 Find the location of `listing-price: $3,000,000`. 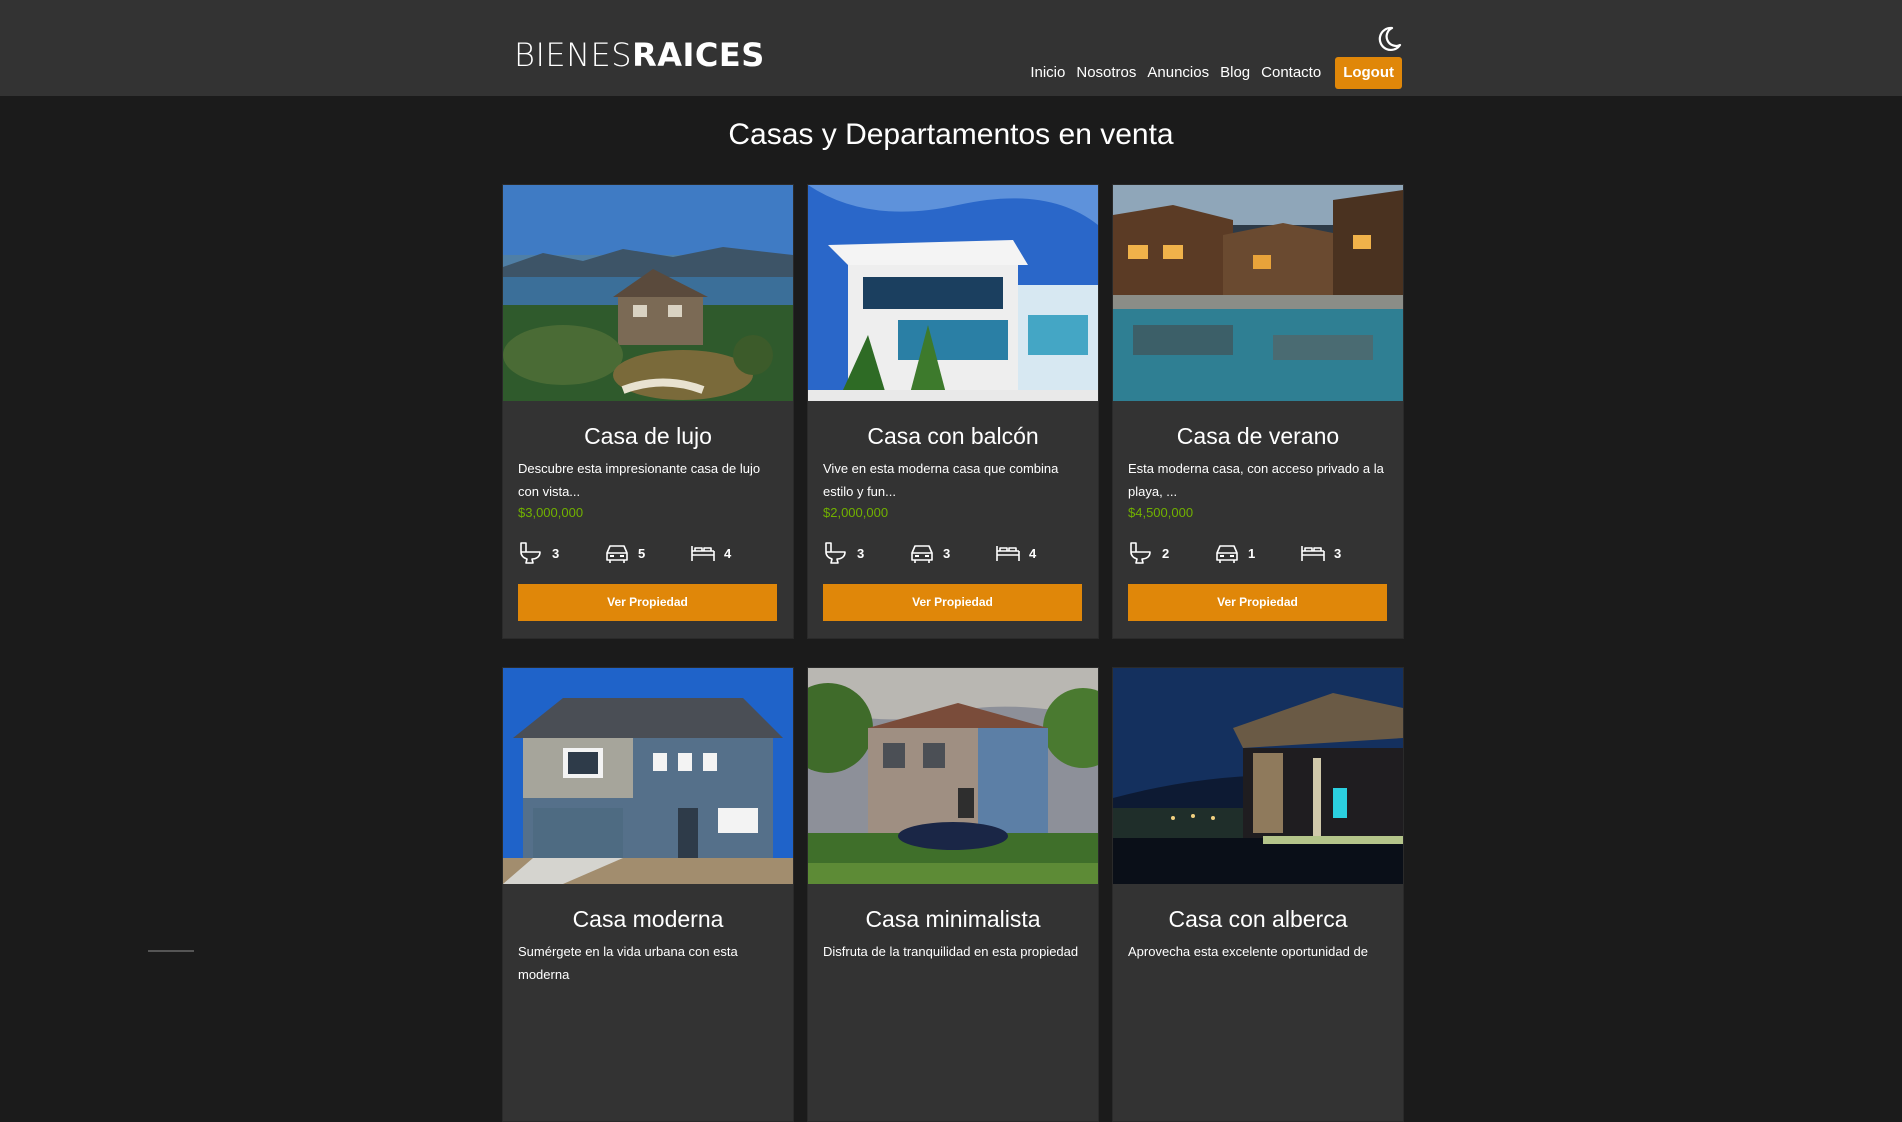

listing-price: $3,000,000 is located at coordinates (551, 512).